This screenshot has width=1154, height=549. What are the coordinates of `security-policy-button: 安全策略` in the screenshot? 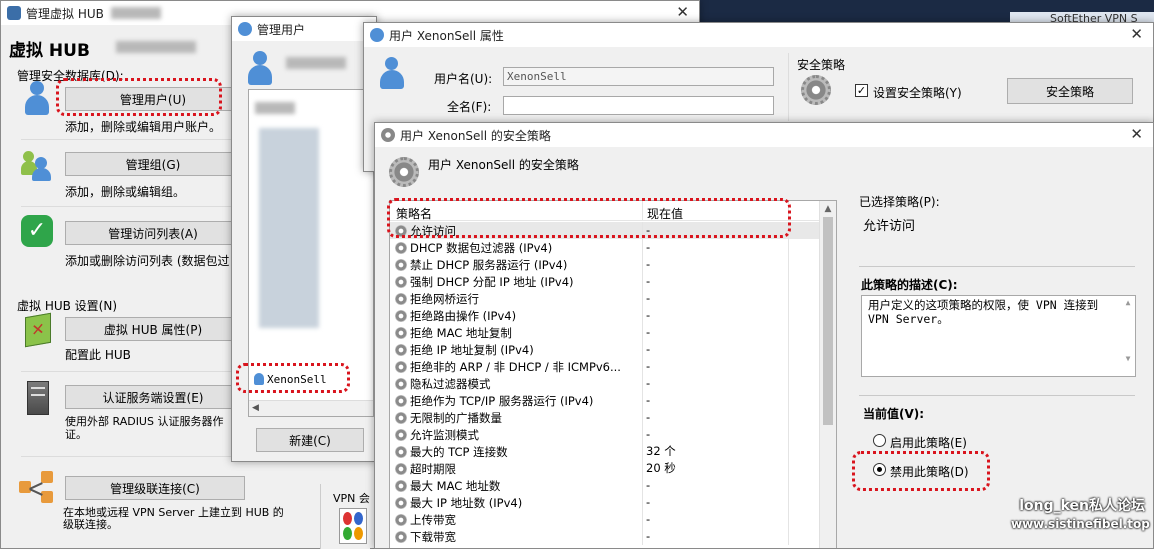 It's located at (1070, 91).